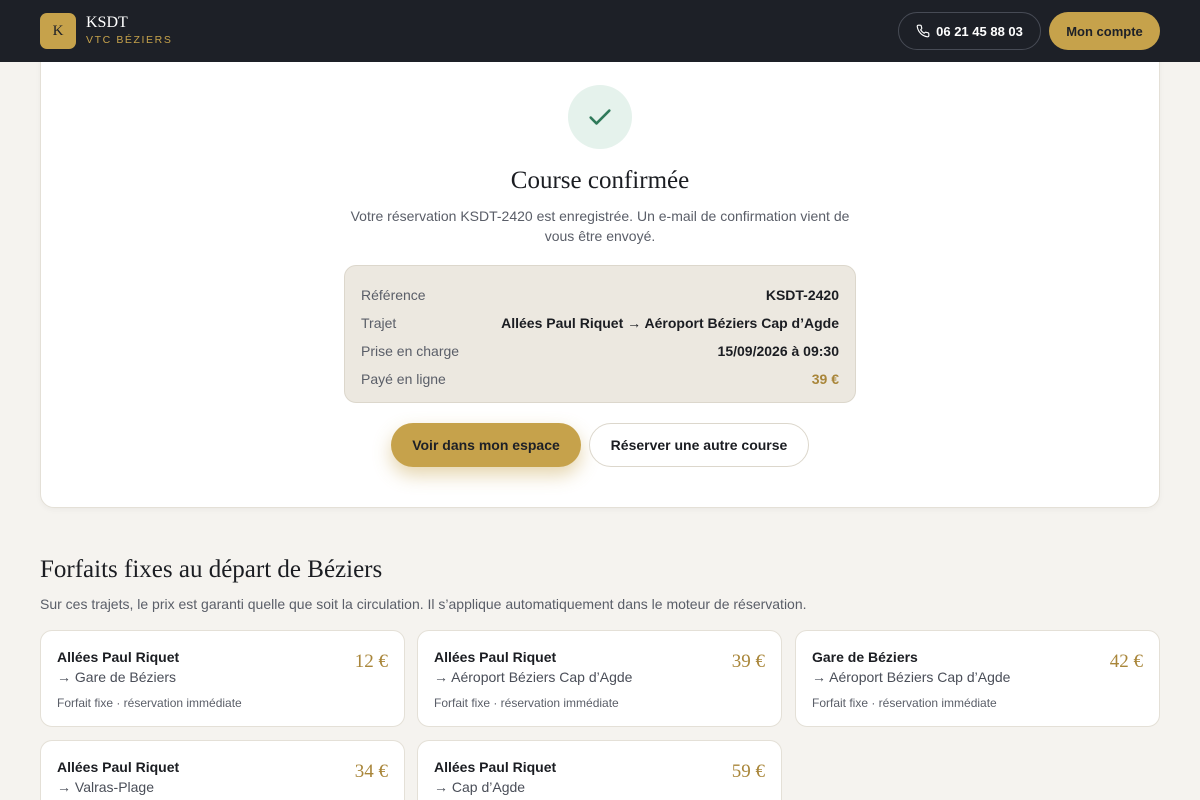 This screenshot has width=1200, height=800. What do you see at coordinates (600, 180) in the screenshot?
I see `confirmation-title: Course confirmée` at bounding box center [600, 180].